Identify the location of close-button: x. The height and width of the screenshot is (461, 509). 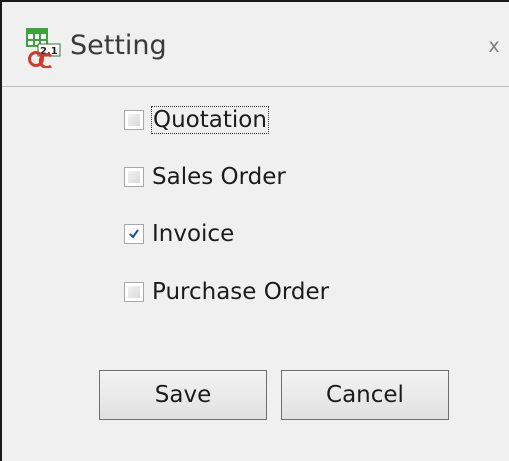
(494, 46).